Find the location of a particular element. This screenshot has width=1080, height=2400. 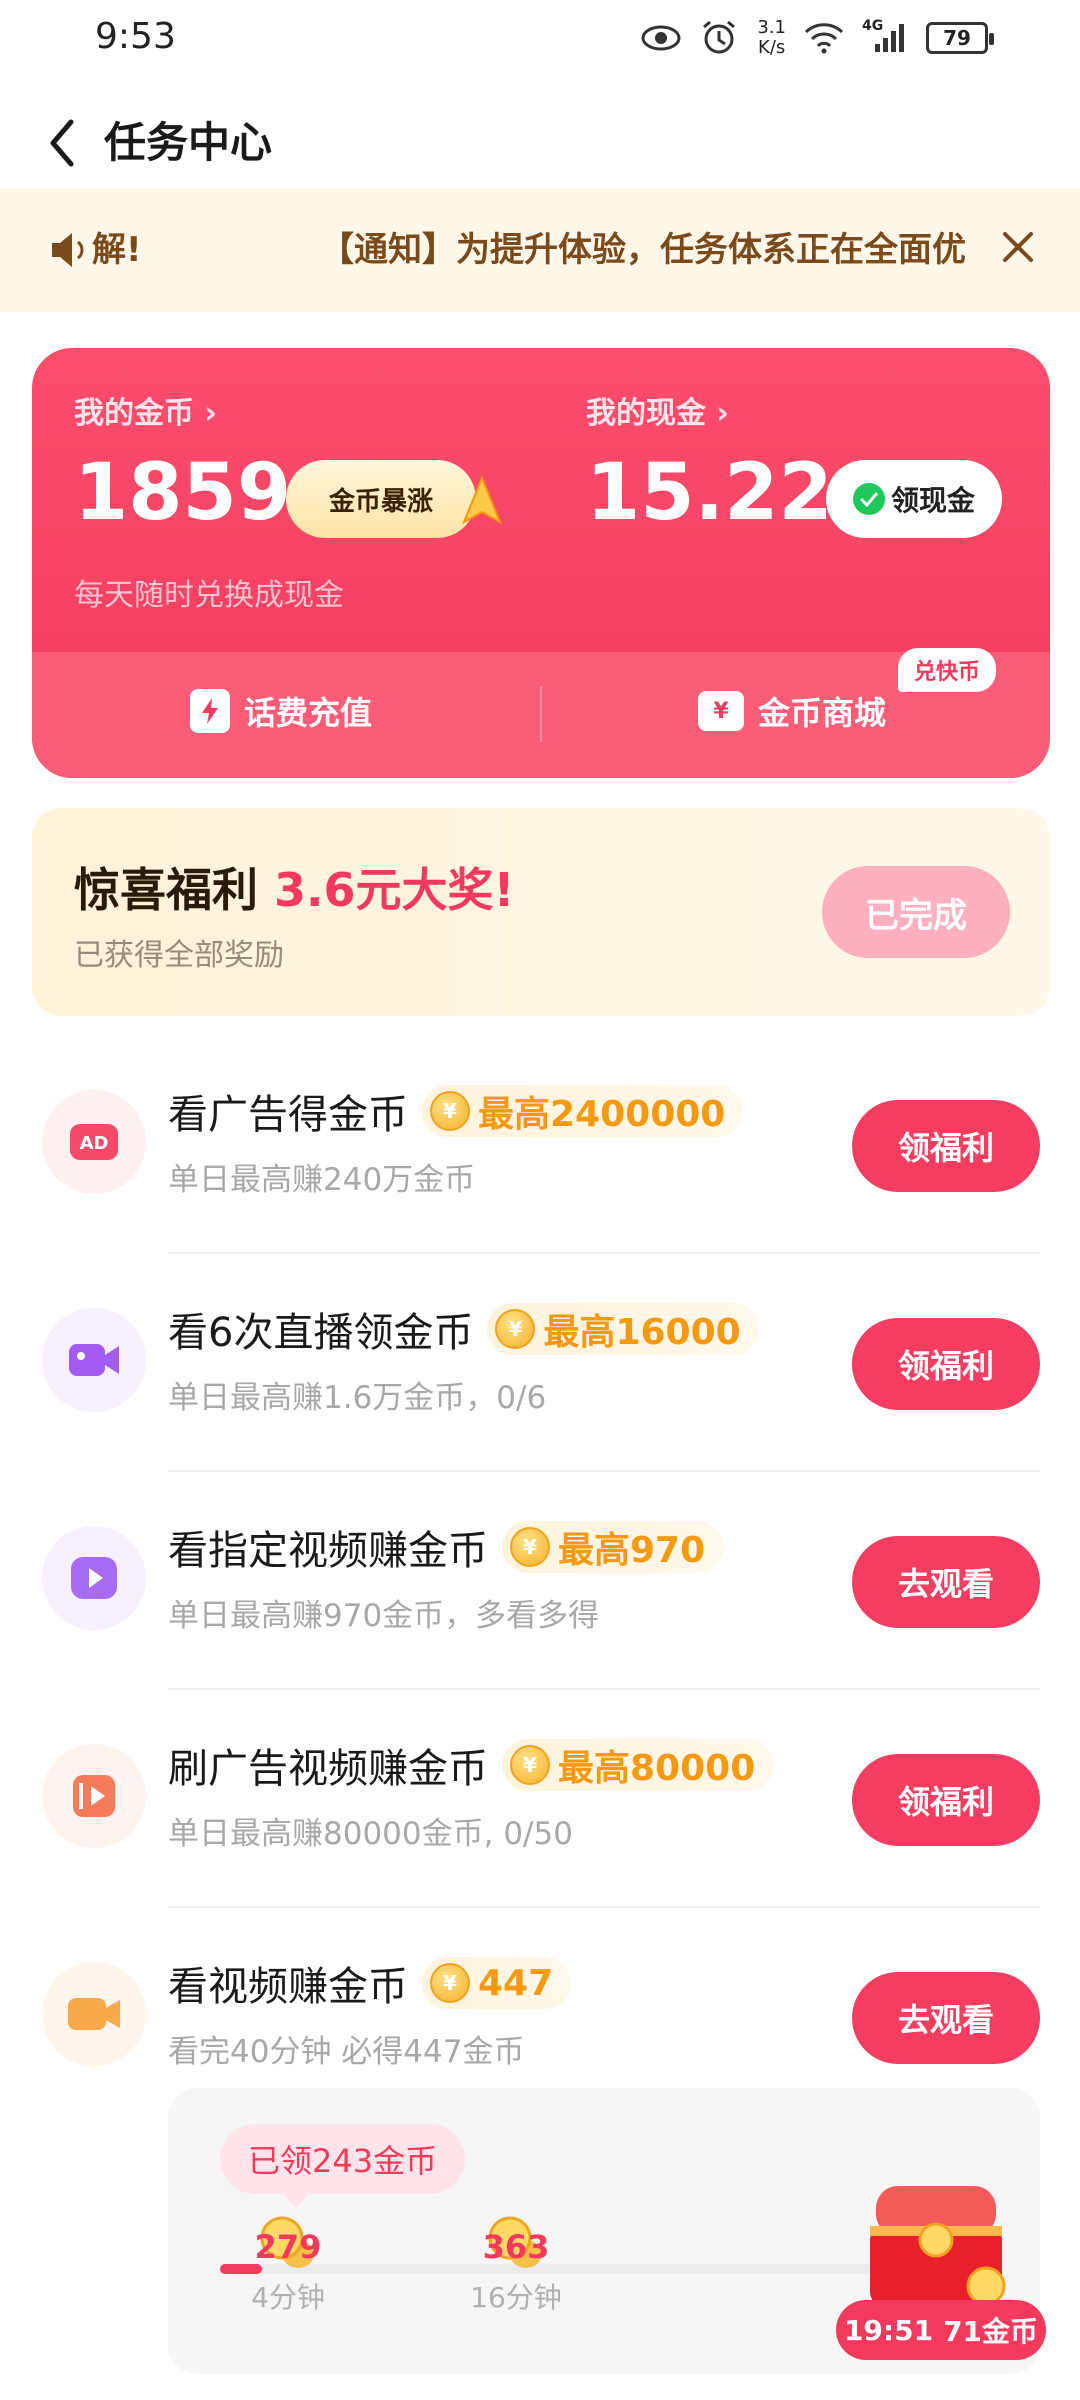

status-time: 9:53 is located at coordinates (135, 36).